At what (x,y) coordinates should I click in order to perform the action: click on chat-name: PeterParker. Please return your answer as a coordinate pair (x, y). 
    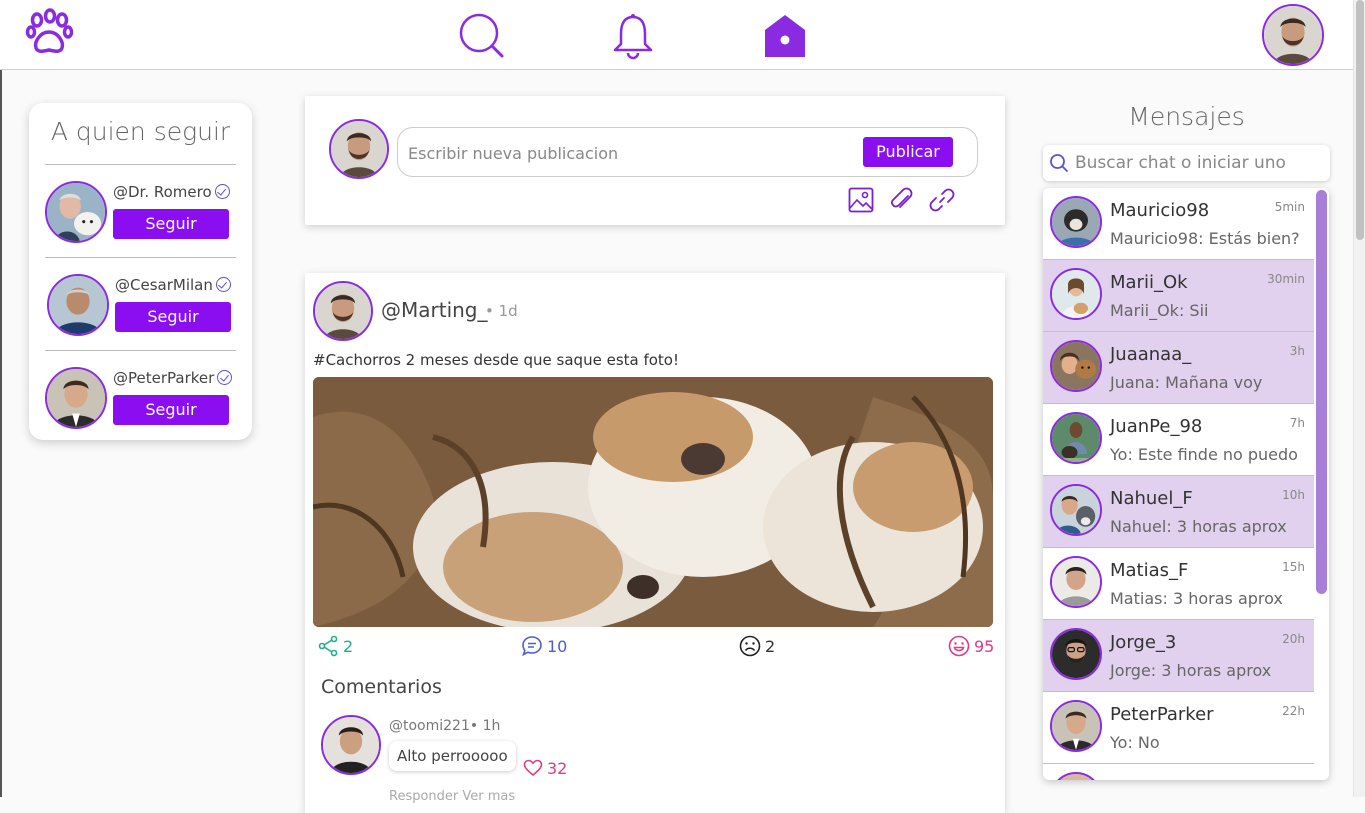
    Looking at the image, I should click on (1162, 714).